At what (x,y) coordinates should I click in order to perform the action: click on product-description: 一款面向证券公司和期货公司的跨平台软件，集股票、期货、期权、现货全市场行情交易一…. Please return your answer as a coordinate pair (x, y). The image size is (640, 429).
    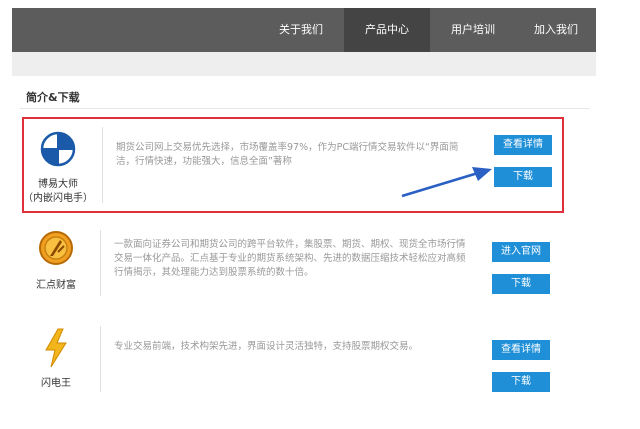
    Looking at the image, I should click on (290, 258).